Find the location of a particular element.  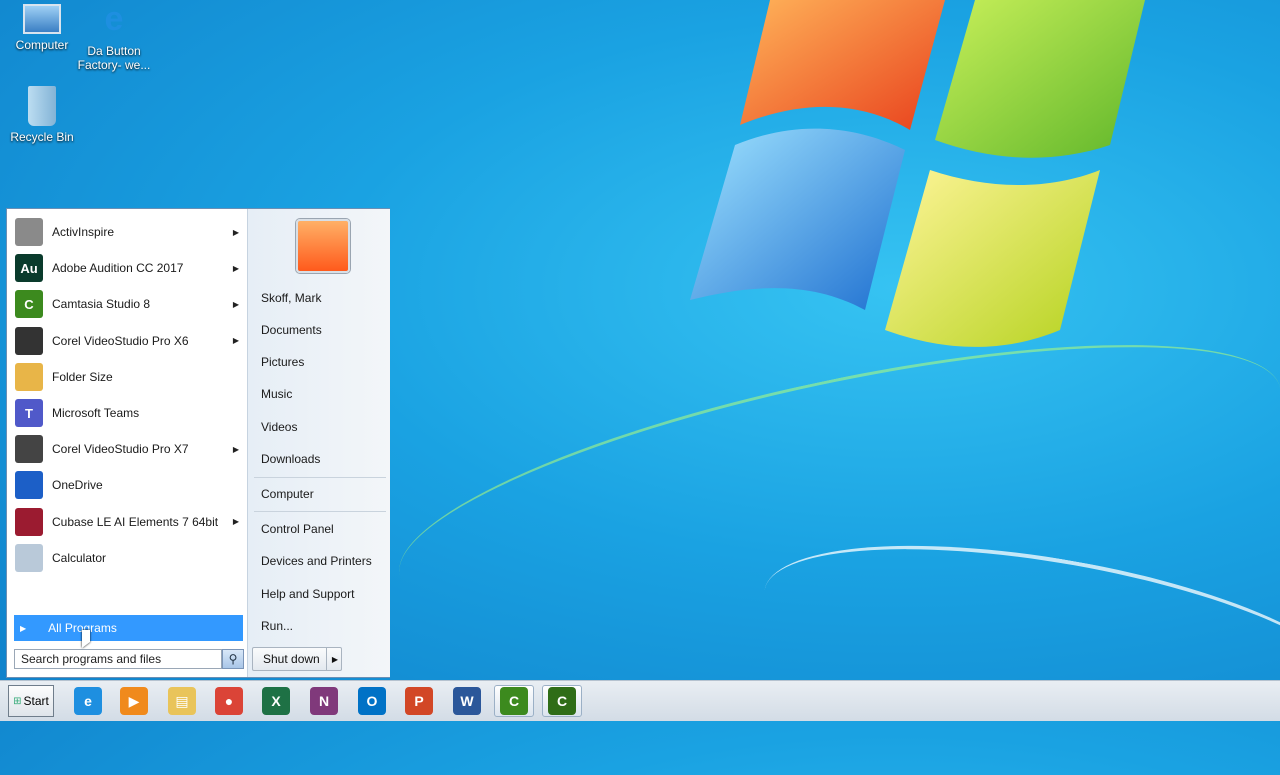

taskbar-app-button: ▤ is located at coordinates (182, 701).